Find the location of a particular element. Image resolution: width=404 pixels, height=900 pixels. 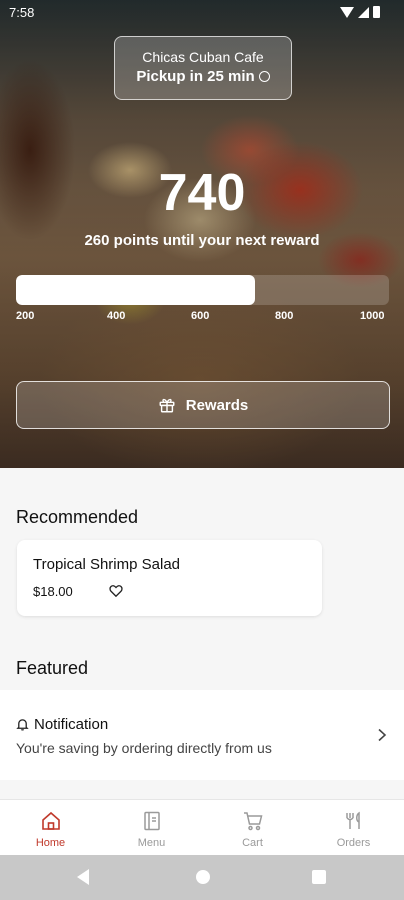

notification-title: Notification is located at coordinates (71, 724).